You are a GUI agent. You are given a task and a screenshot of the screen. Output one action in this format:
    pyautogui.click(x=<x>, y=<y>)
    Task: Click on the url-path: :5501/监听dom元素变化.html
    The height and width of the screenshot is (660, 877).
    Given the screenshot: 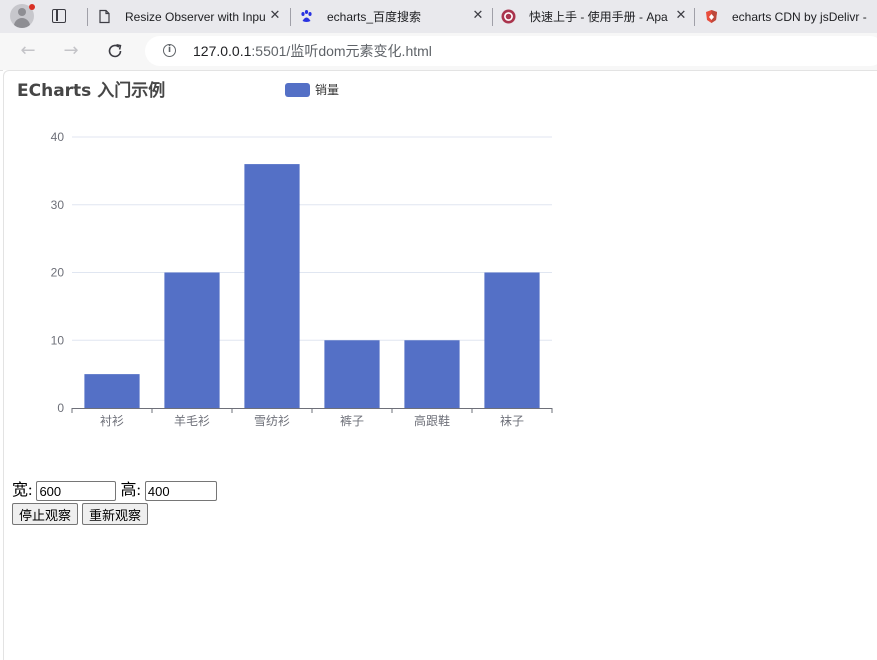 What is the action you would take?
    pyautogui.click(x=341, y=51)
    